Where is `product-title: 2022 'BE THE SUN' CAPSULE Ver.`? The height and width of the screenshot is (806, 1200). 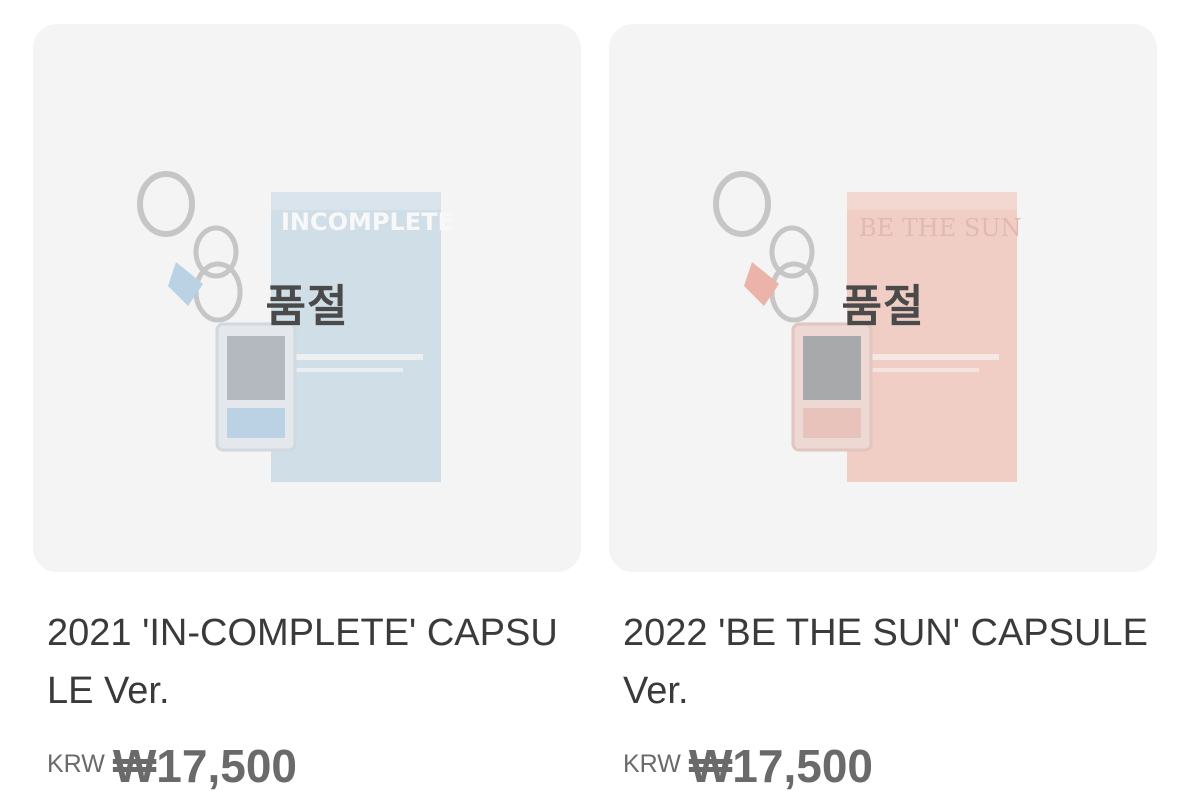
product-title: 2022 'BE THE SUN' CAPSULE Ver. is located at coordinates (888, 662).